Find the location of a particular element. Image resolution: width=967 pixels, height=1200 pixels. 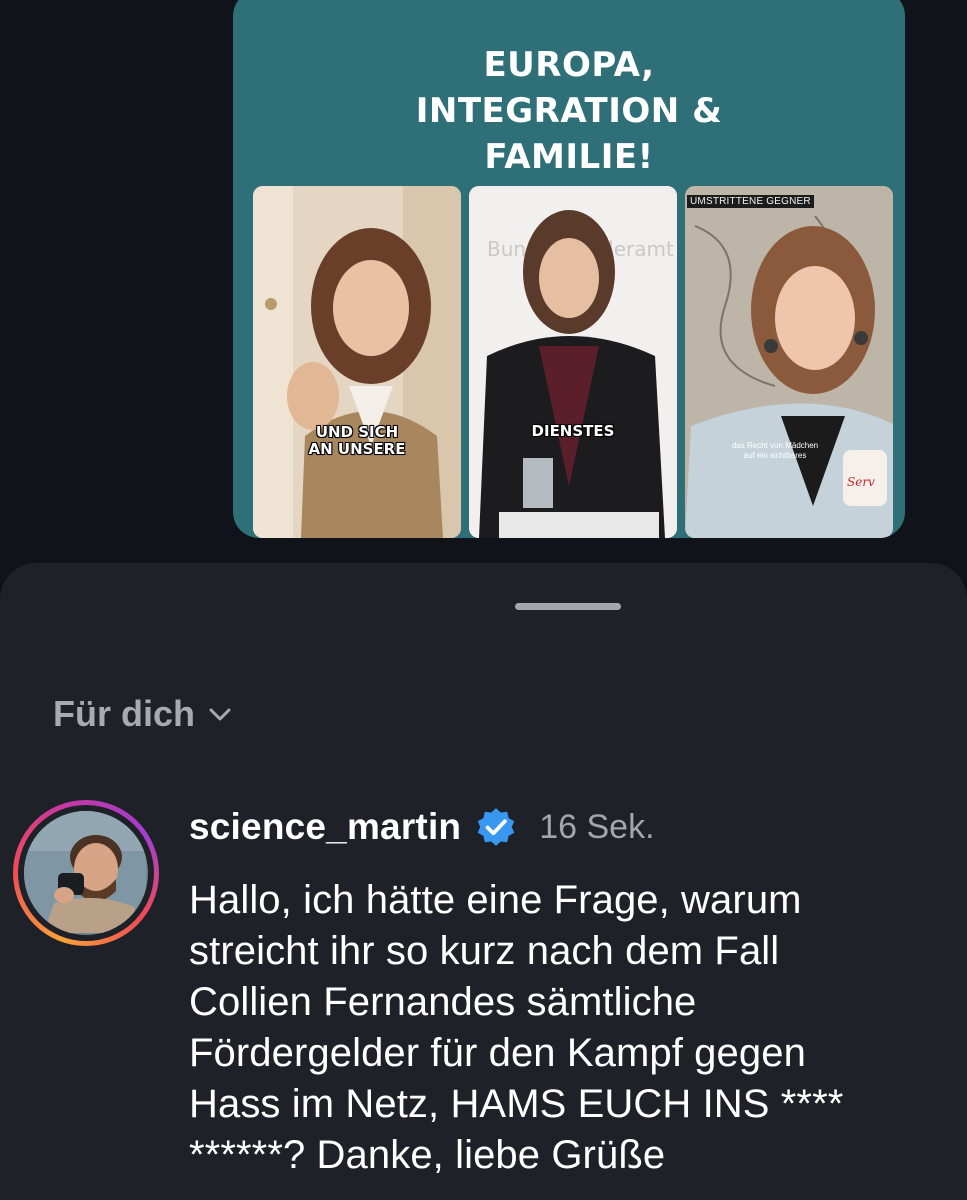

video-thumbnail-2: Bundeskanzleramt DIENSTES is located at coordinates (573, 362).